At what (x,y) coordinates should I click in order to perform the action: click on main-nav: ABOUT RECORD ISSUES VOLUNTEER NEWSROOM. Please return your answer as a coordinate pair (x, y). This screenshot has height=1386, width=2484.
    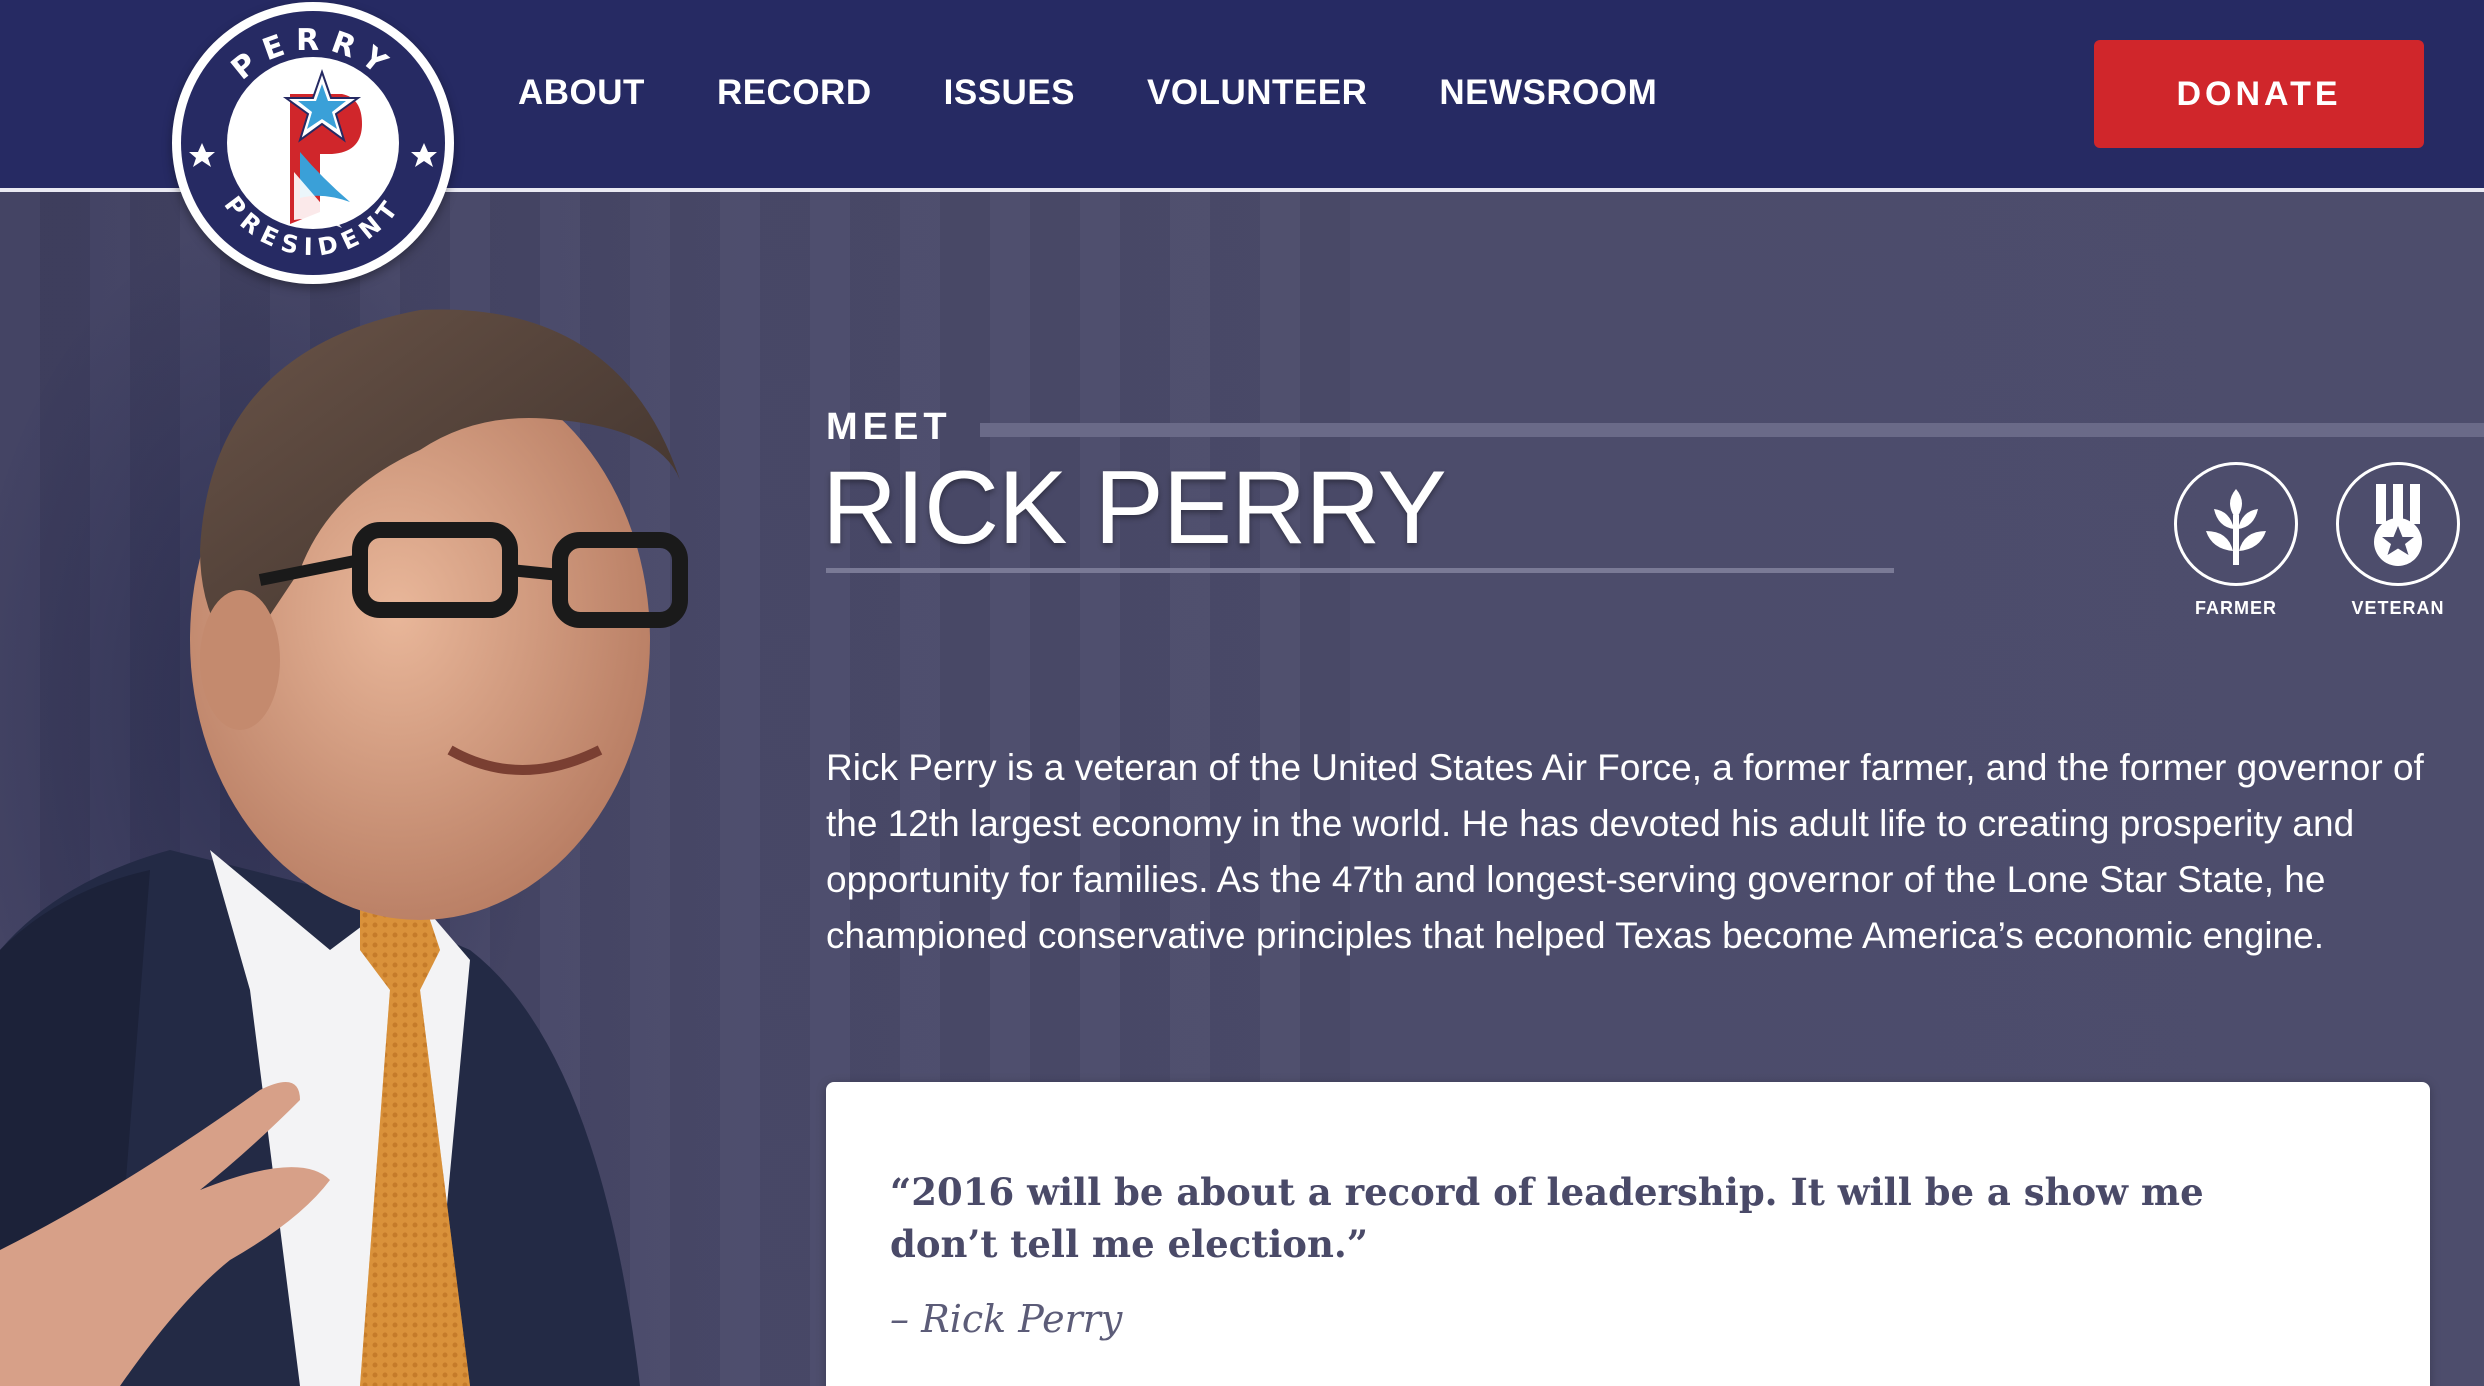
    Looking at the image, I should click on (1087, 93).